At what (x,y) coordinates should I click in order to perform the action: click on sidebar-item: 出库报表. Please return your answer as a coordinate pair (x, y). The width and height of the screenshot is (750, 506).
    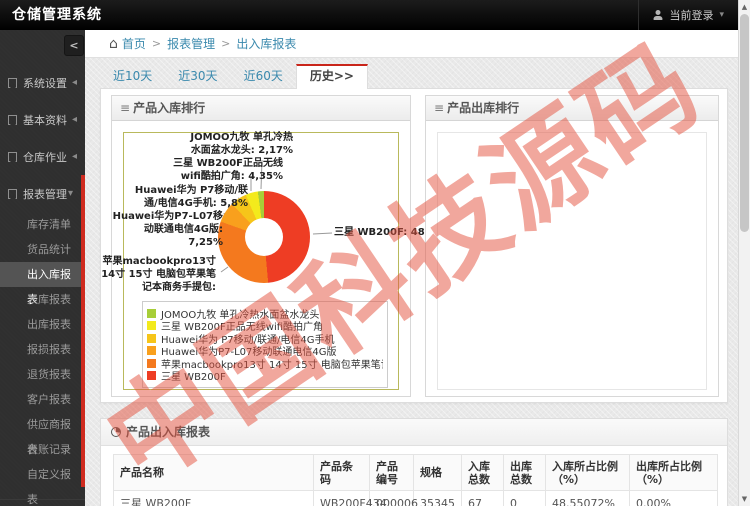
    Looking at the image, I should click on (40, 324).